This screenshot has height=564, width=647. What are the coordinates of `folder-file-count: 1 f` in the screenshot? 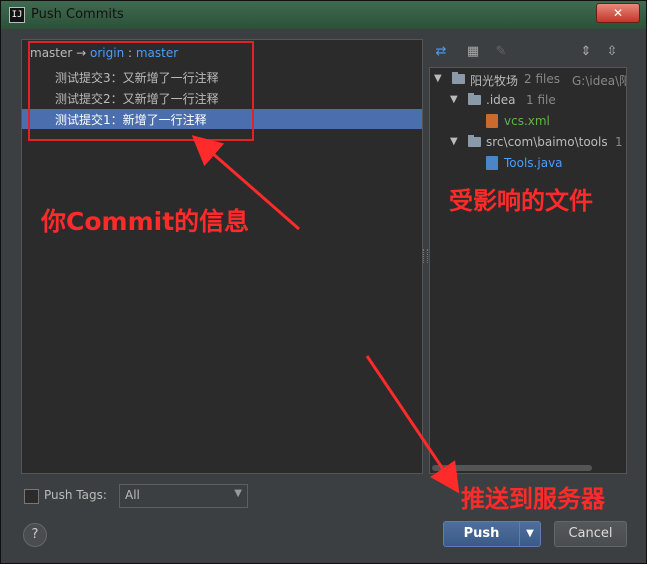 It's located at (620, 142).